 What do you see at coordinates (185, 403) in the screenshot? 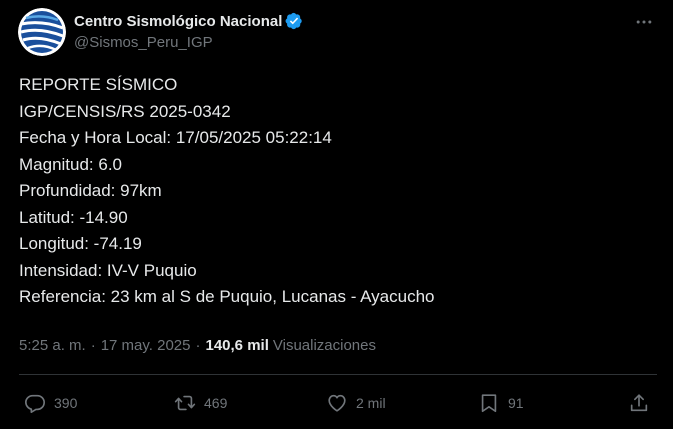
I see `retweet-icon` at bounding box center [185, 403].